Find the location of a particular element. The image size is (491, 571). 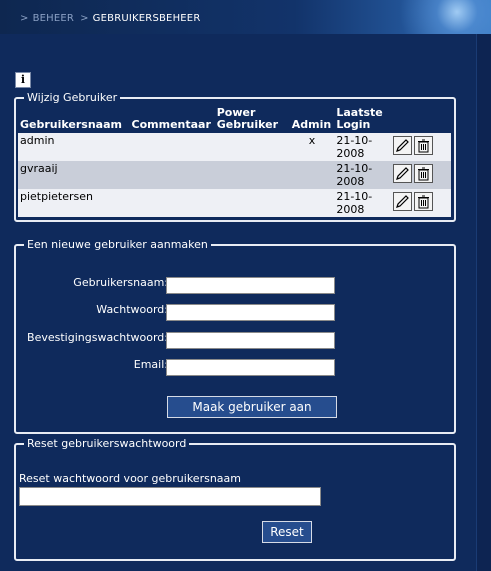

header-bar: > BEHEER > GEBRUIKERSBEHEER is located at coordinates (245, 17).